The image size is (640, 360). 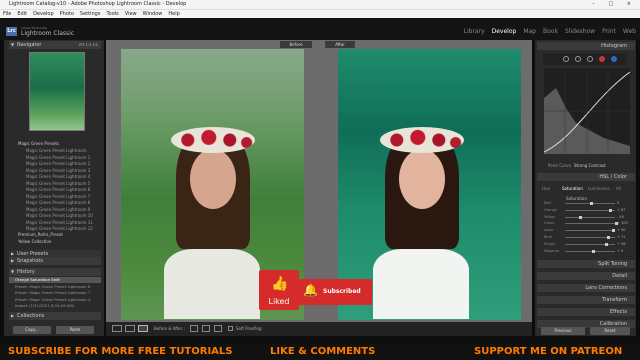 What do you see at coordinates (550, 31) in the screenshot?
I see `module-book: Book` at bounding box center [550, 31].